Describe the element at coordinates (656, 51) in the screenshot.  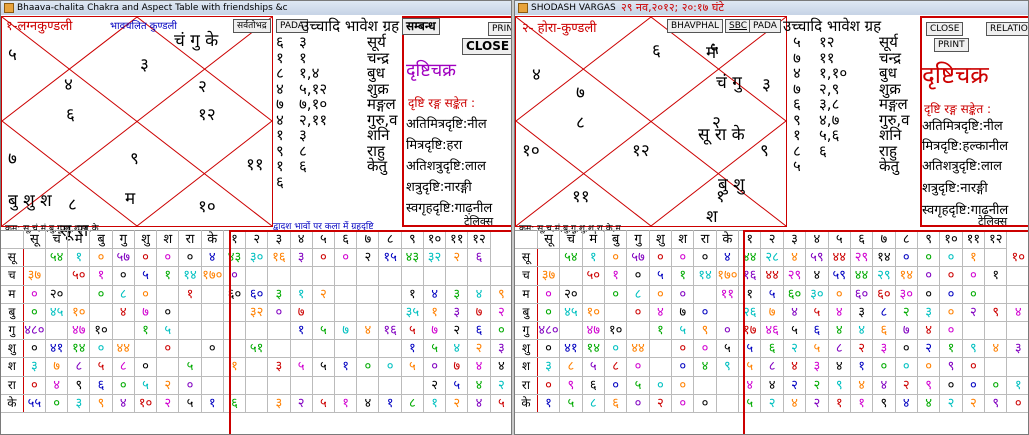
I see `house-number: ६` at that location.